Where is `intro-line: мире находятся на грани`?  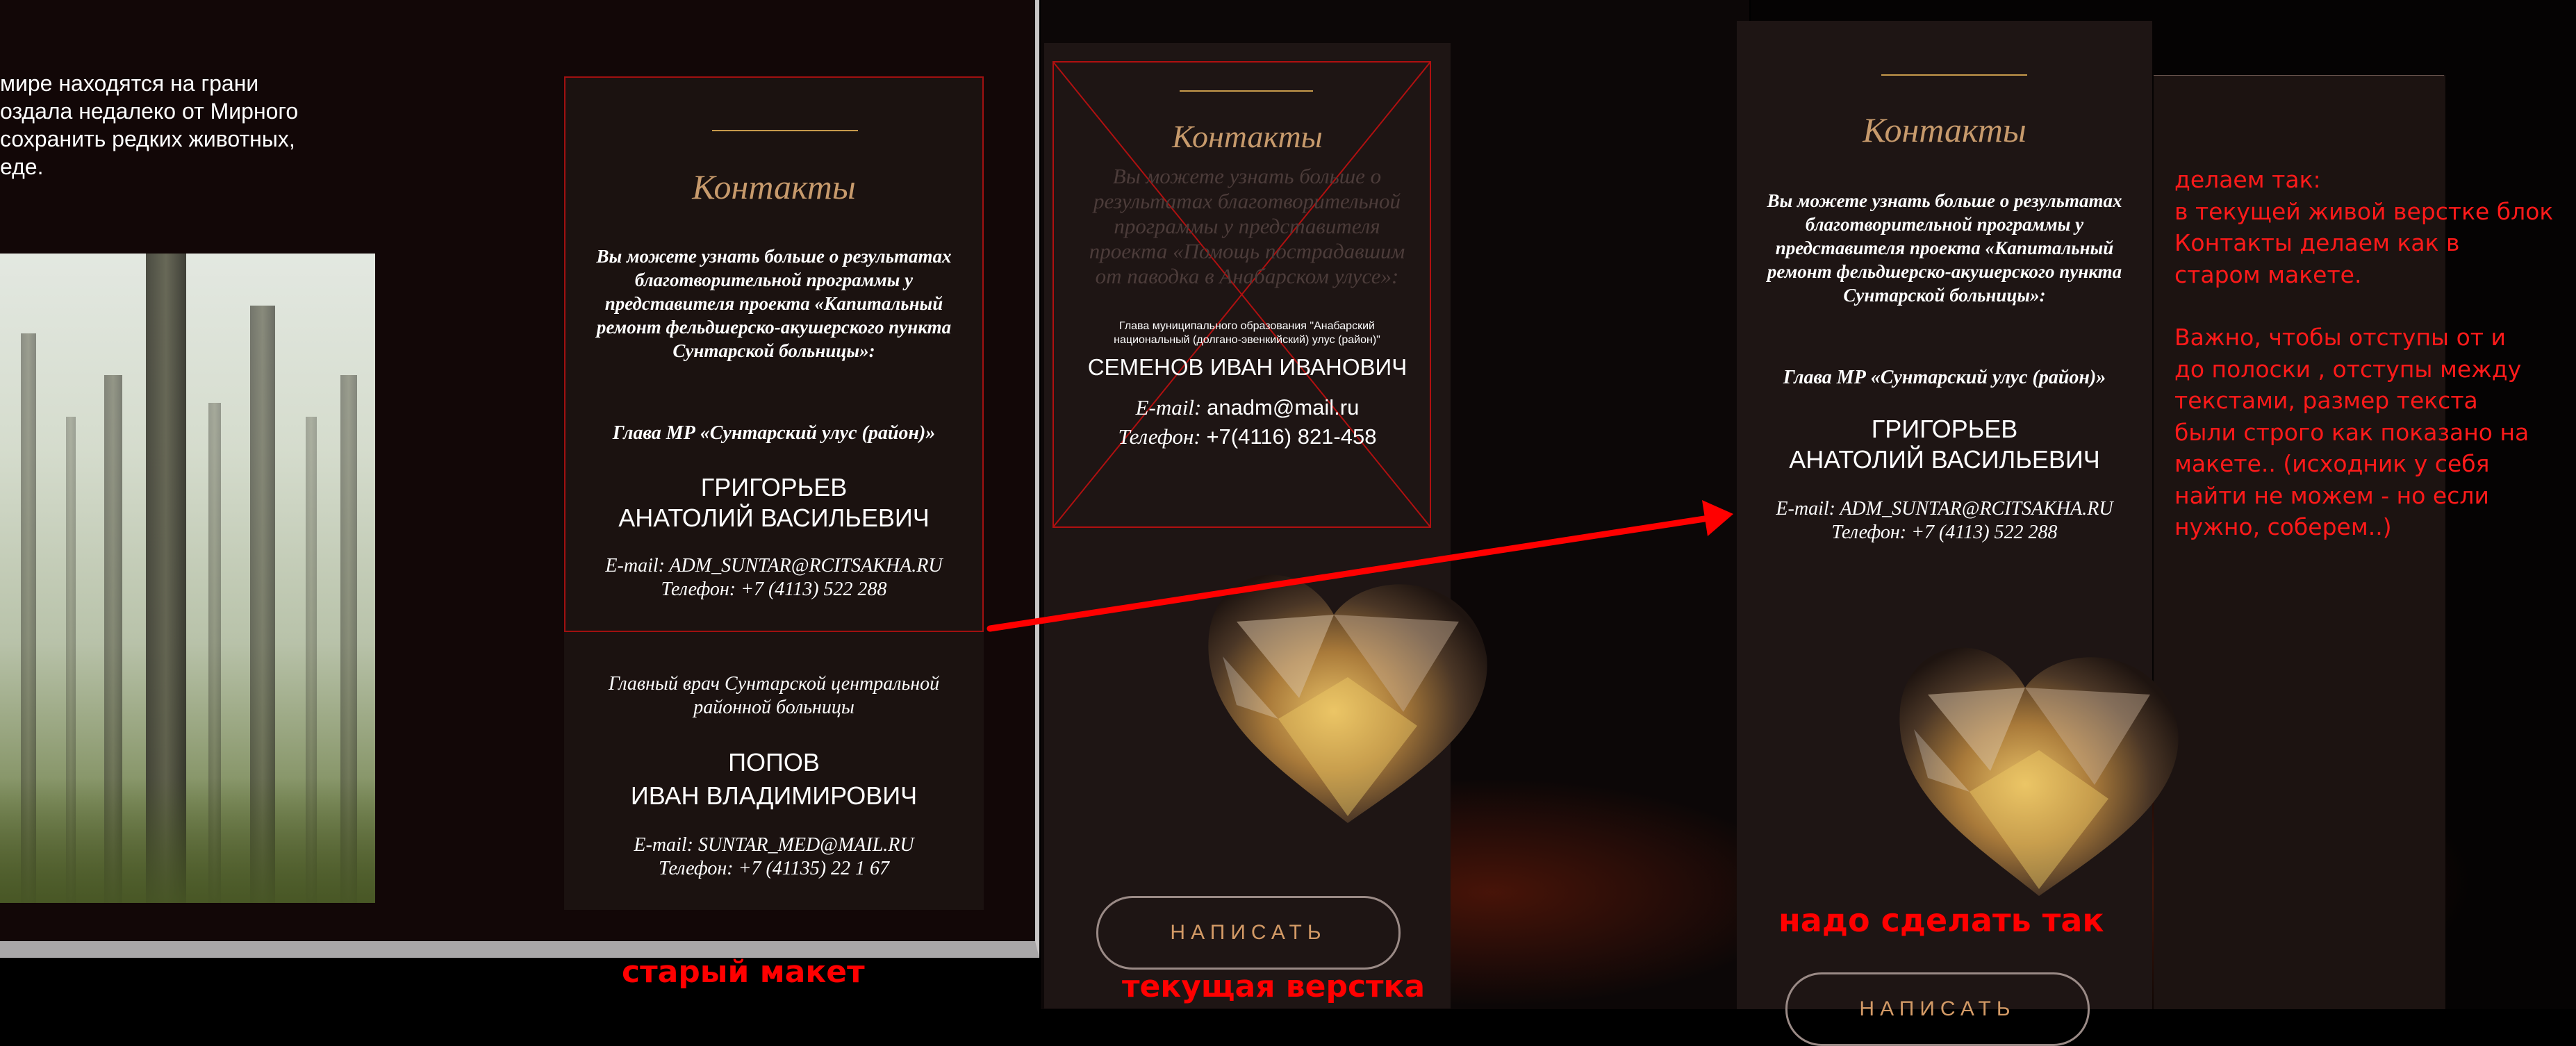
intro-line: мире находятся на грани is located at coordinates (130, 84).